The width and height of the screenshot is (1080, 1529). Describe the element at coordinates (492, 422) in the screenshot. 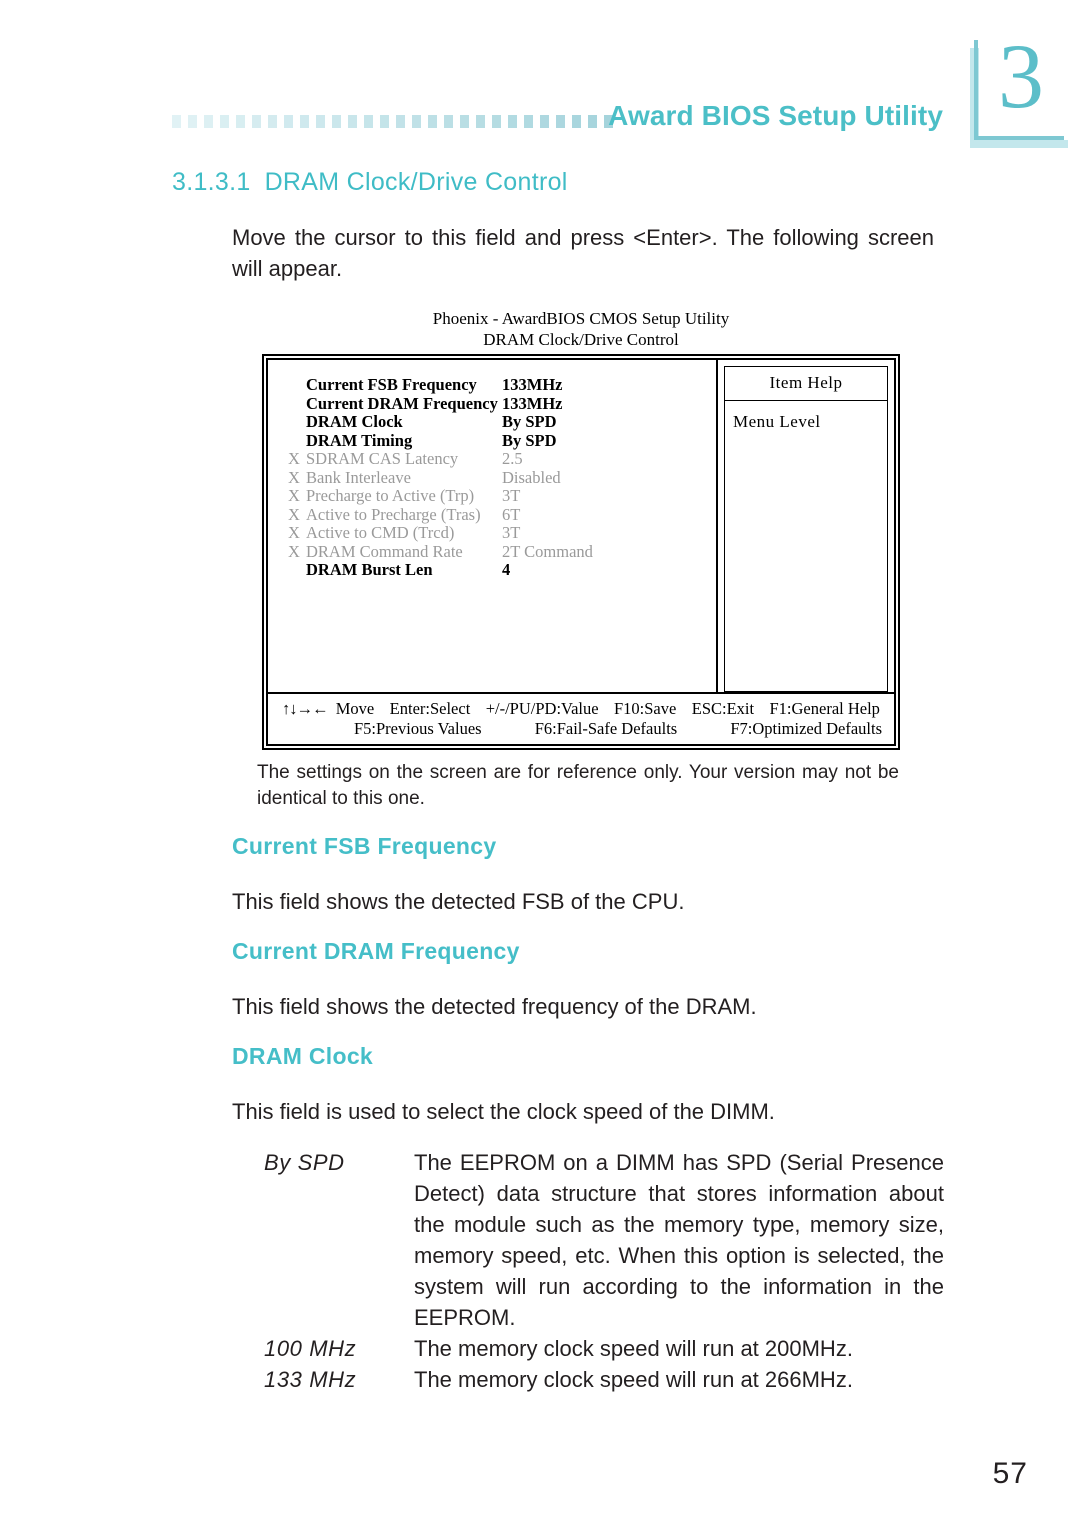

I see `bios-setting-row: DRAM Clock By SPD` at that location.